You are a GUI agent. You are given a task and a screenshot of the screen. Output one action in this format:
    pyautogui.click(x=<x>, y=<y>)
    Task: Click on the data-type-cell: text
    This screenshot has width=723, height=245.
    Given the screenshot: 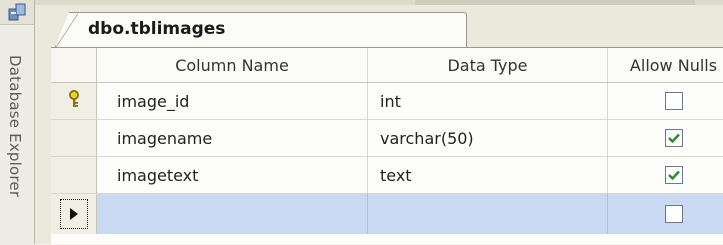 What is the action you would take?
    pyautogui.click(x=488, y=175)
    